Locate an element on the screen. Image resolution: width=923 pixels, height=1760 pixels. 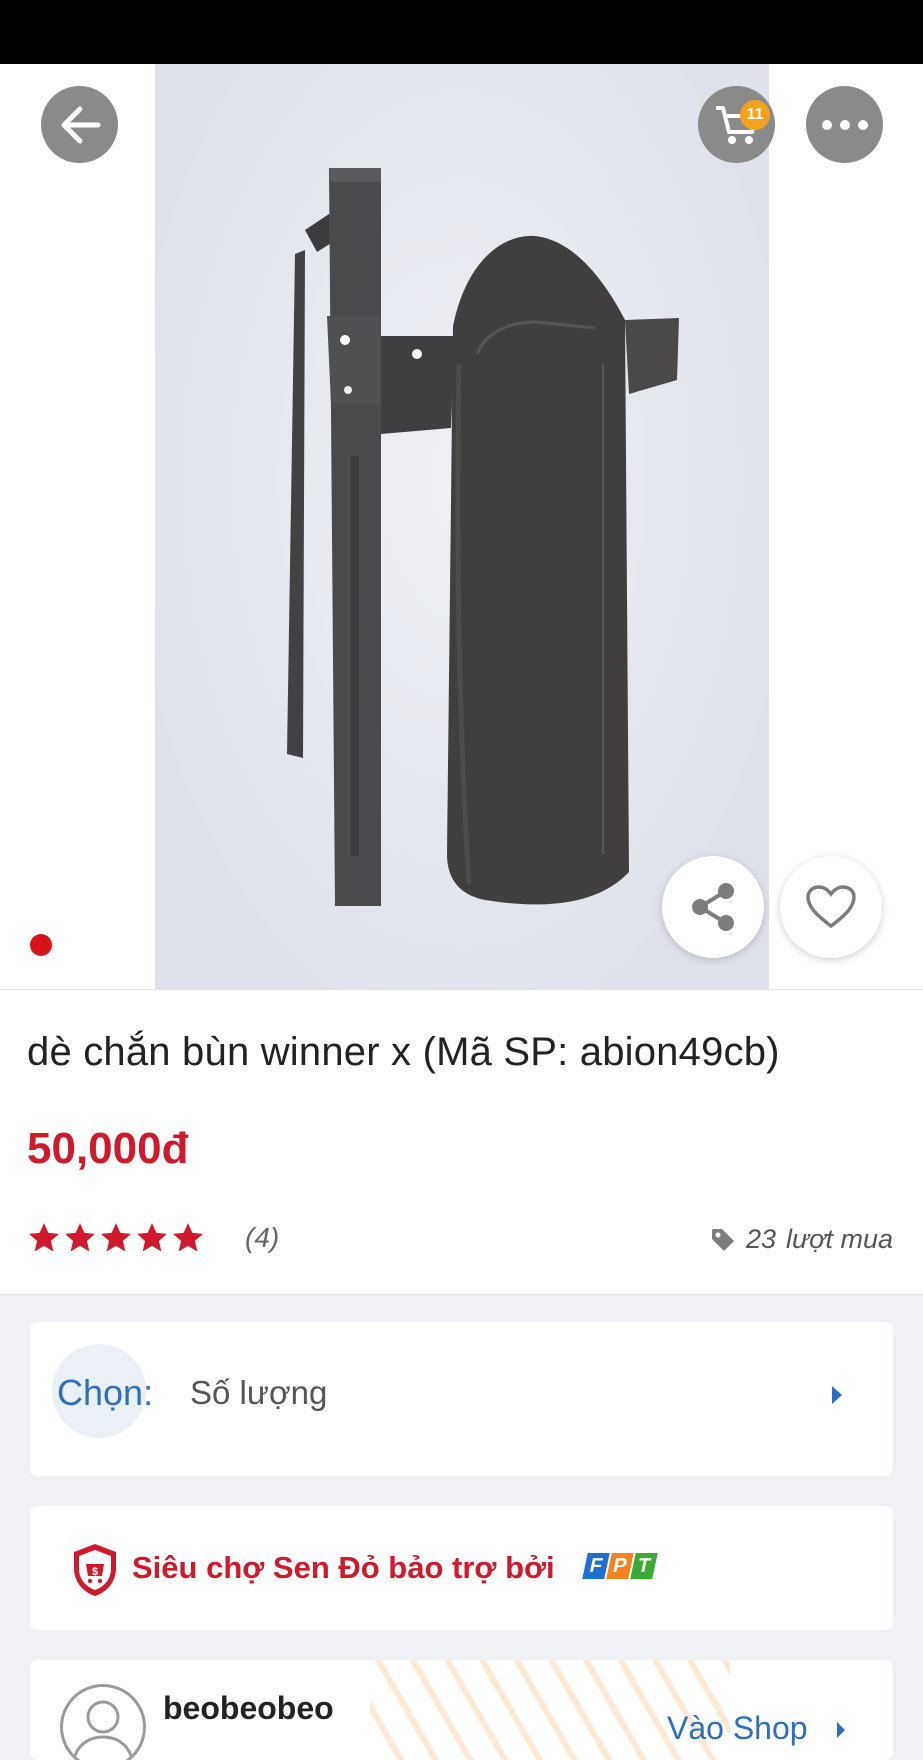
rating-count: (4) is located at coordinates (262, 1238).